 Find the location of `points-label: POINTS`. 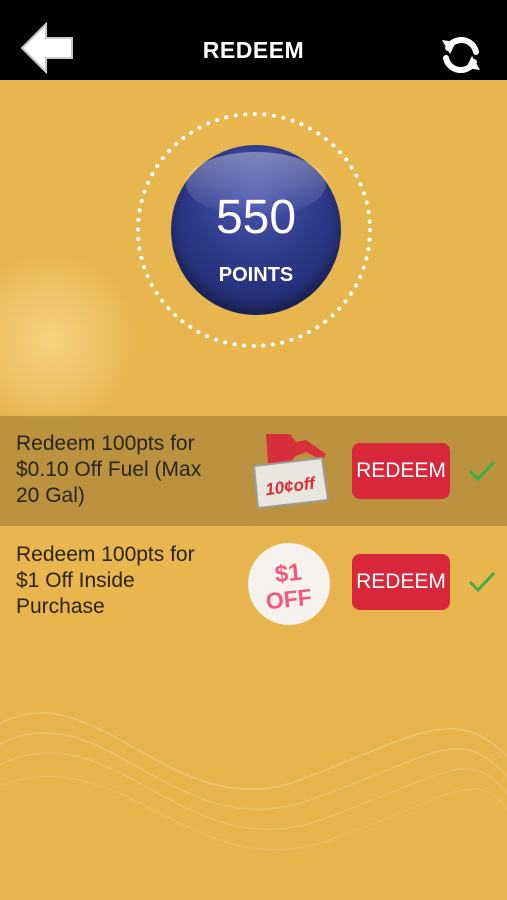

points-label: POINTS is located at coordinates (256, 275).